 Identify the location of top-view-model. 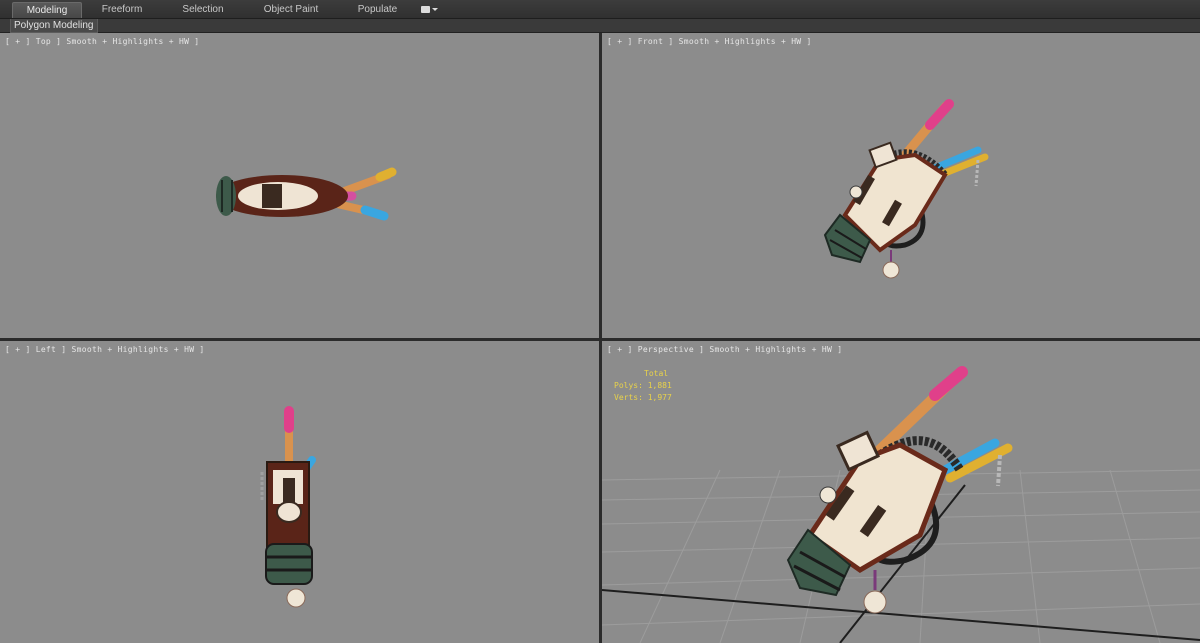
(306, 194).